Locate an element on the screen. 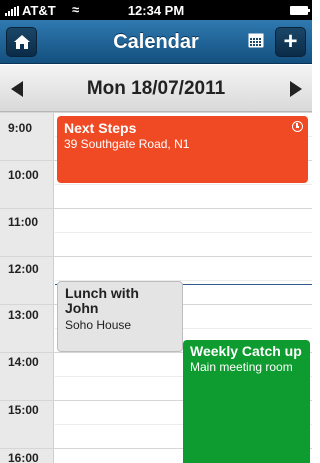 This screenshot has height=463, width=320. status-bar: AT&T ≈ 12:34 PM is located at coordinates (156, 10).